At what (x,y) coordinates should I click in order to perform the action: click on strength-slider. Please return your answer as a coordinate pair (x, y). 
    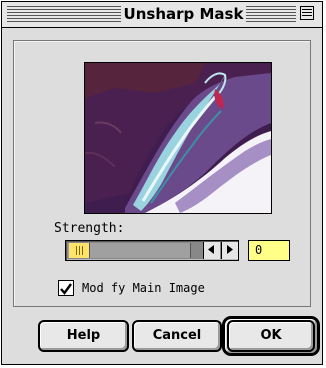
    Looking at the image, I should click on (152, 250).